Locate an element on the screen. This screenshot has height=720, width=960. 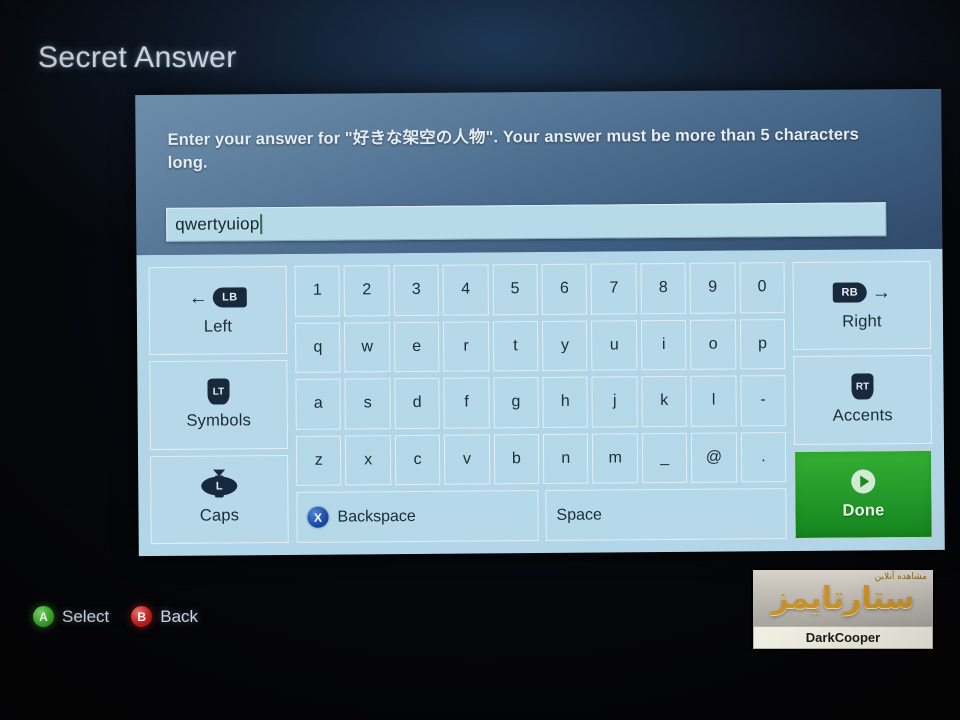
rb-bumper-glyph: RB is located at coordinates (849, 292).